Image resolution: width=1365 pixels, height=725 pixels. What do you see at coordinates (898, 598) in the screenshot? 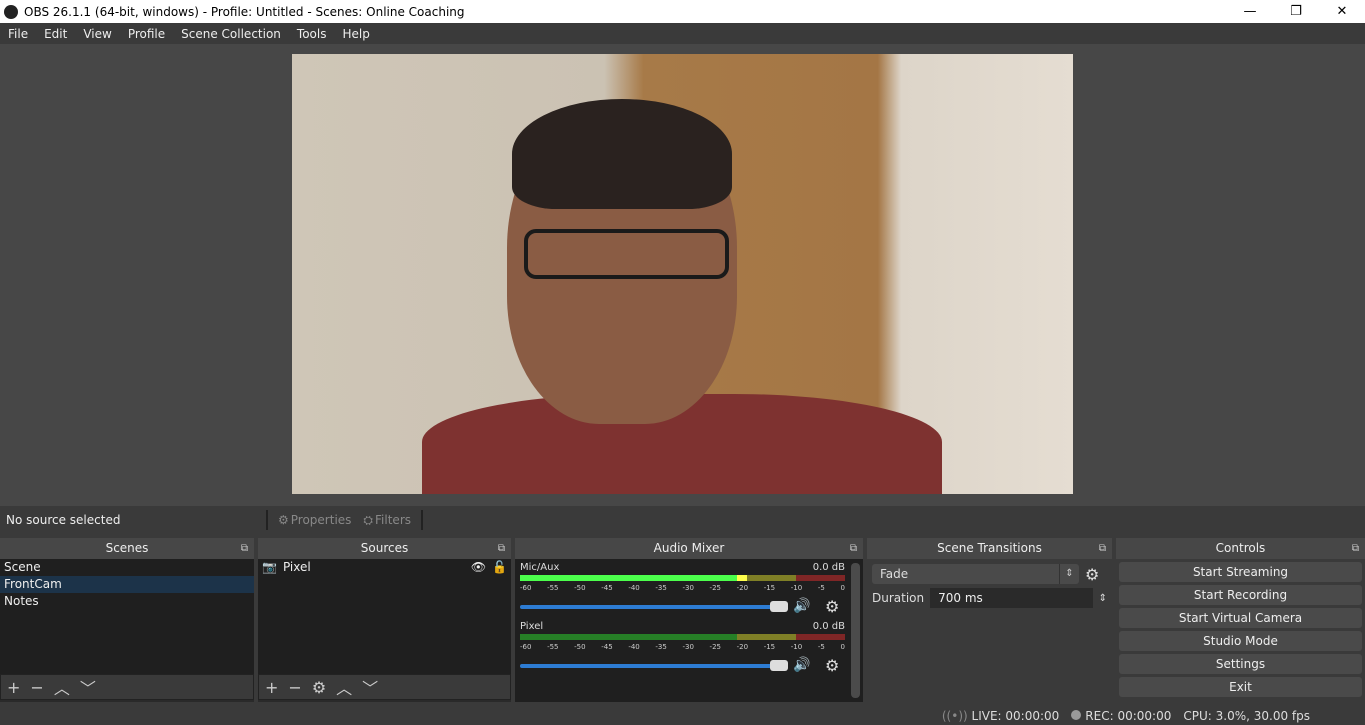
I see `duration-label: Duration` at bounding box center [898, 598].